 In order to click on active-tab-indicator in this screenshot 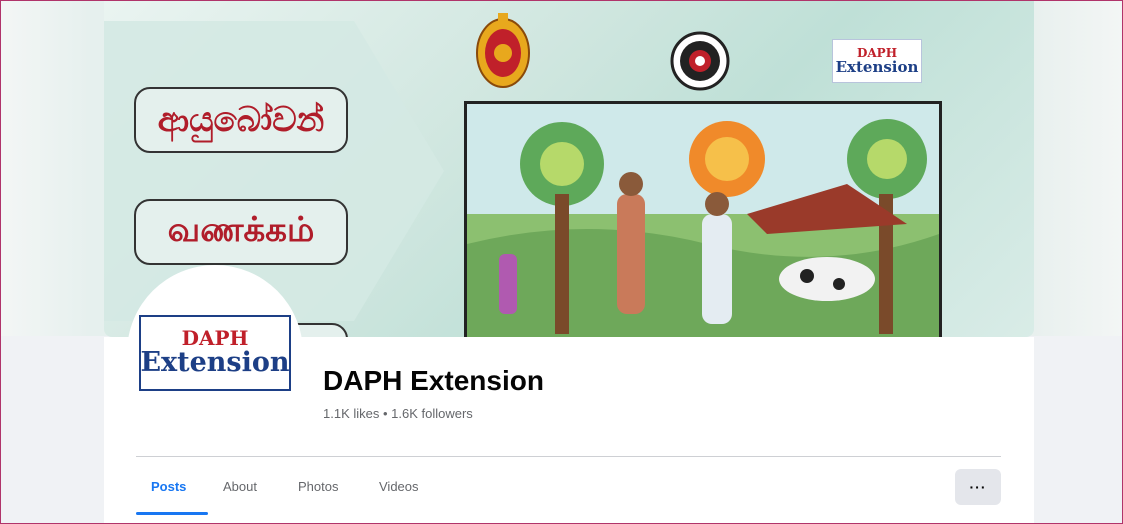, I will do `click(172, 513)`.